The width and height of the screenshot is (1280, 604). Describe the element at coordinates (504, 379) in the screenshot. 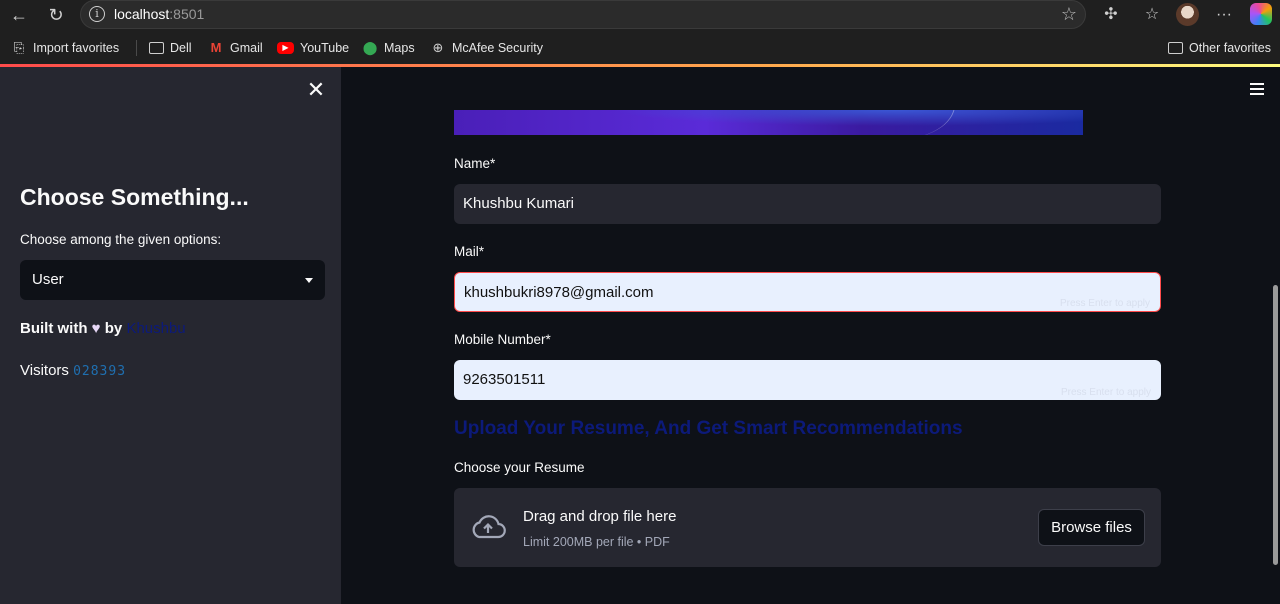

I see `mobile-value: 9263501511` at that location.